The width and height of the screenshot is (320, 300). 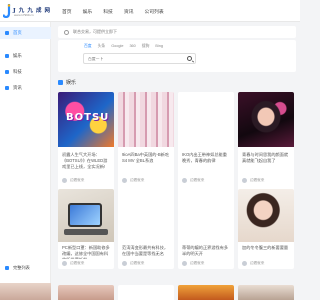 I want to click on article-card: 范涛涛变形最共有科技，在国中当要是等找无名 边看就来, so click(x=146, y=229).